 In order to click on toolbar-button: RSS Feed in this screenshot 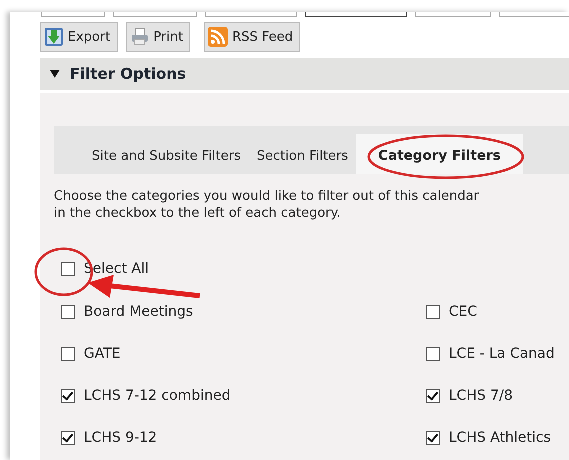, I will do `click(252, 37)`.